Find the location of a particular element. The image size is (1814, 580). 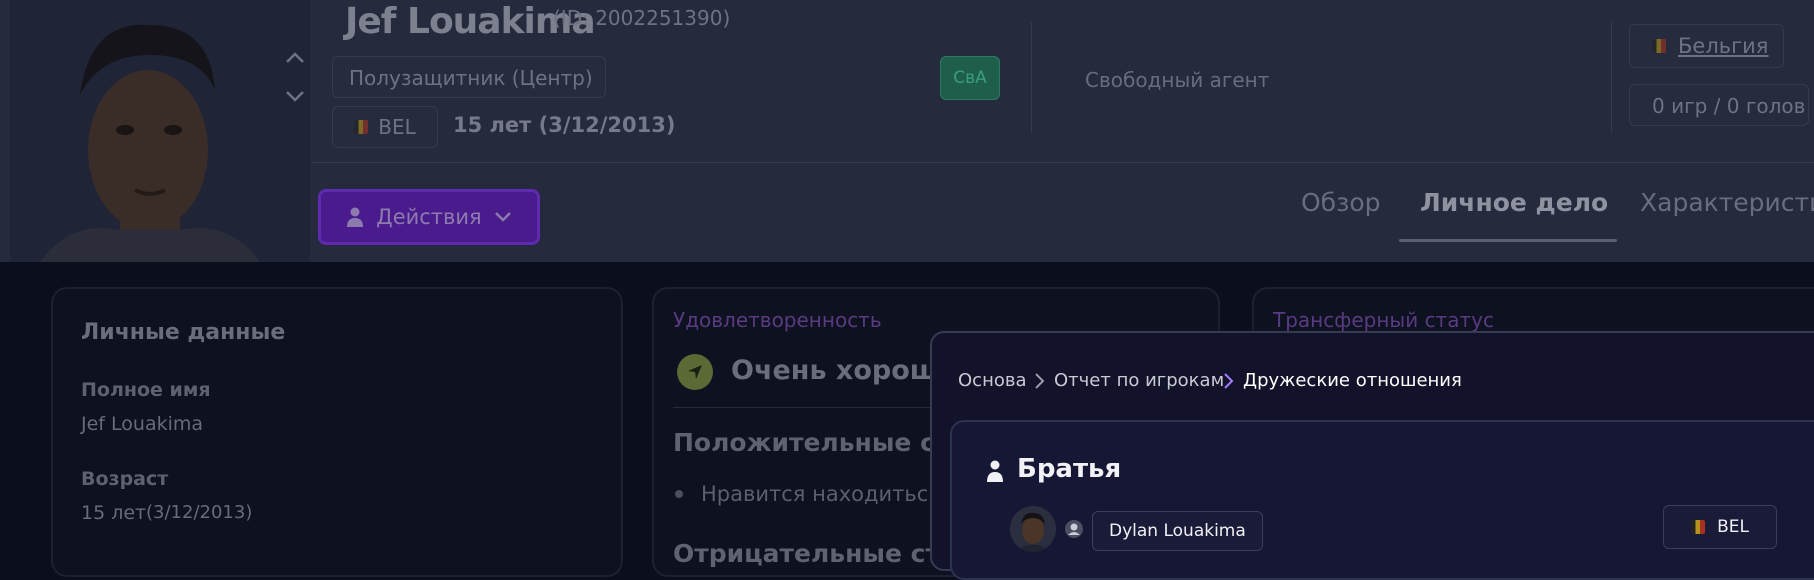

tab-overview: Обзор is located at coordinates (1341, 202).